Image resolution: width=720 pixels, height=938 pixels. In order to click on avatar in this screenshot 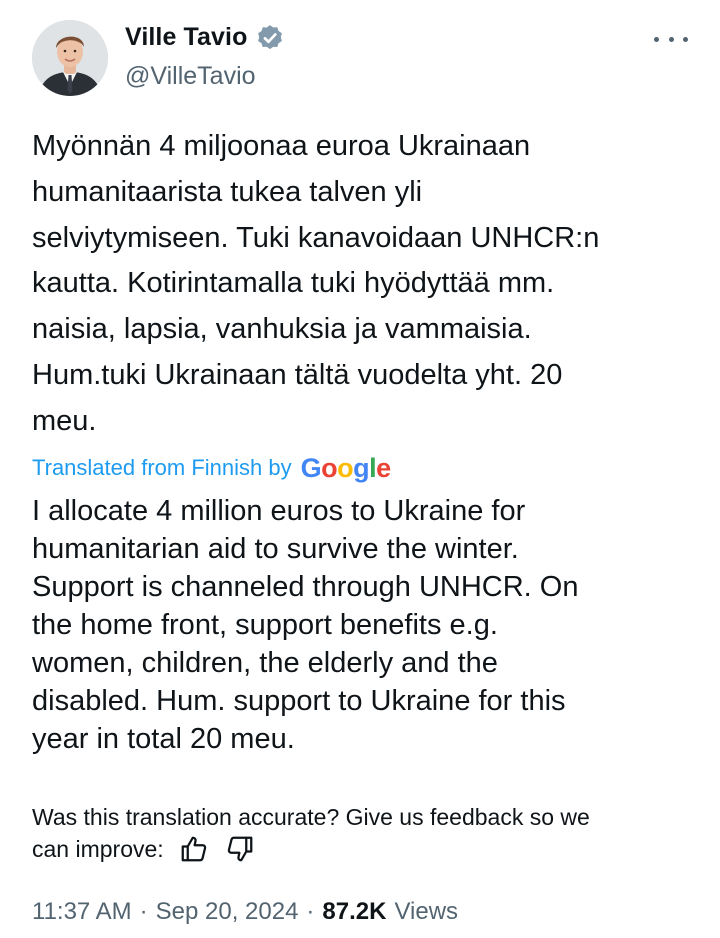, I will do `click(70, 58)`.